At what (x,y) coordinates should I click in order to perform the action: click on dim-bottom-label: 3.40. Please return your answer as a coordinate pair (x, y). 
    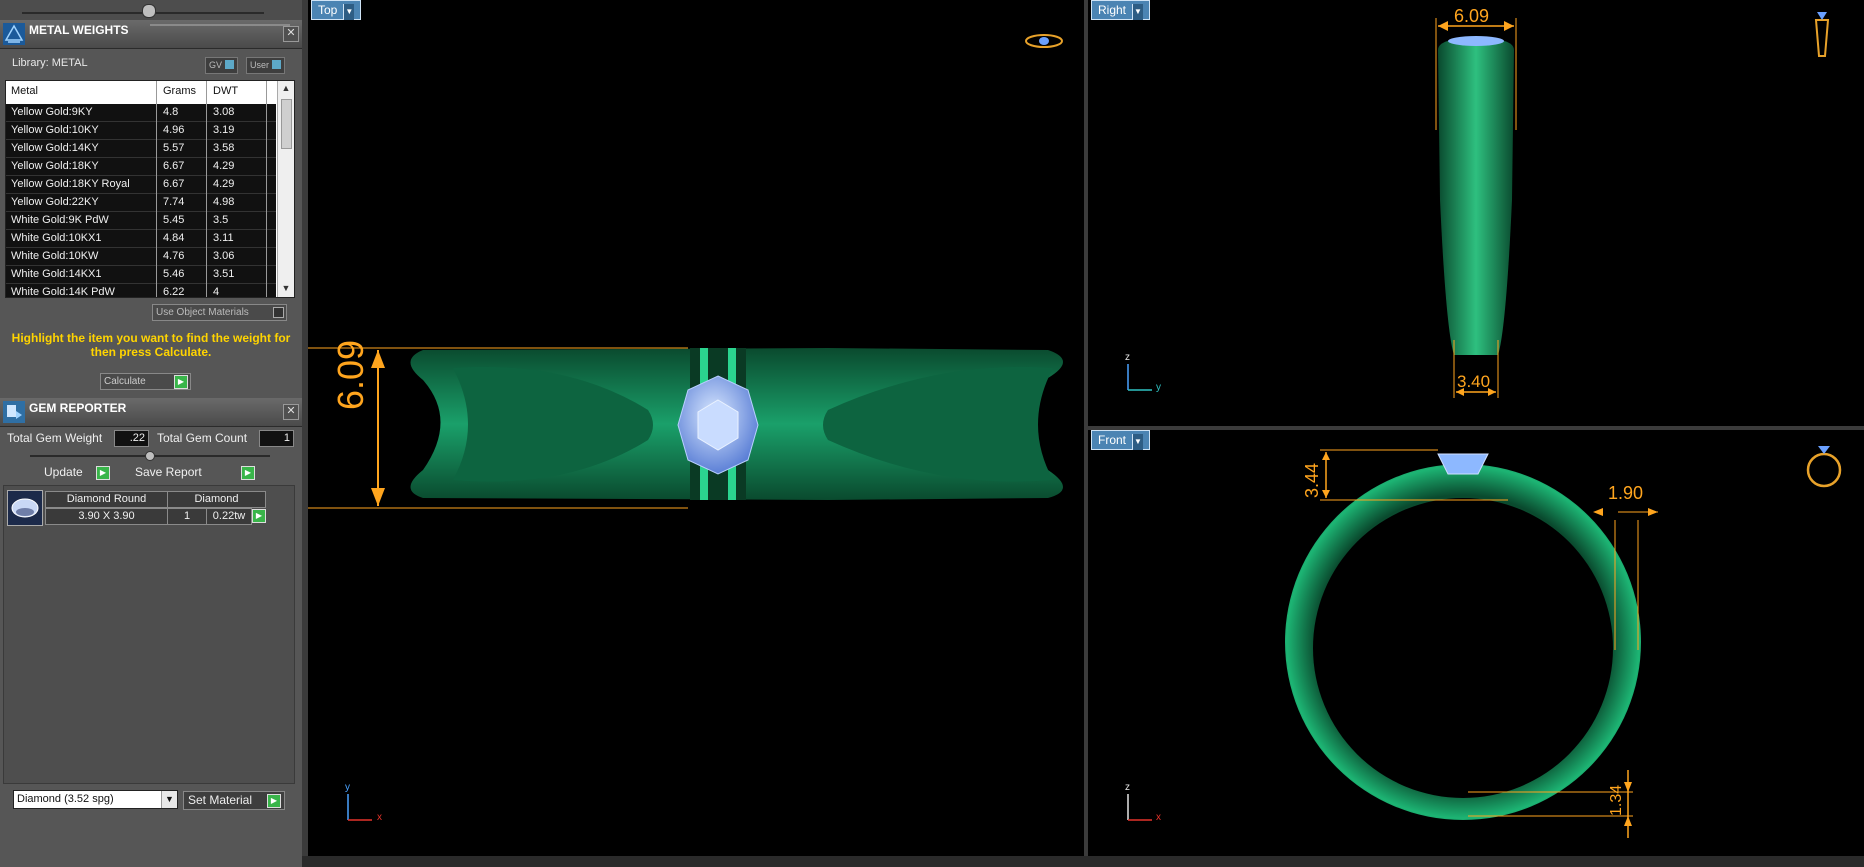
    Looking at the image, I should click on (1474, 381).